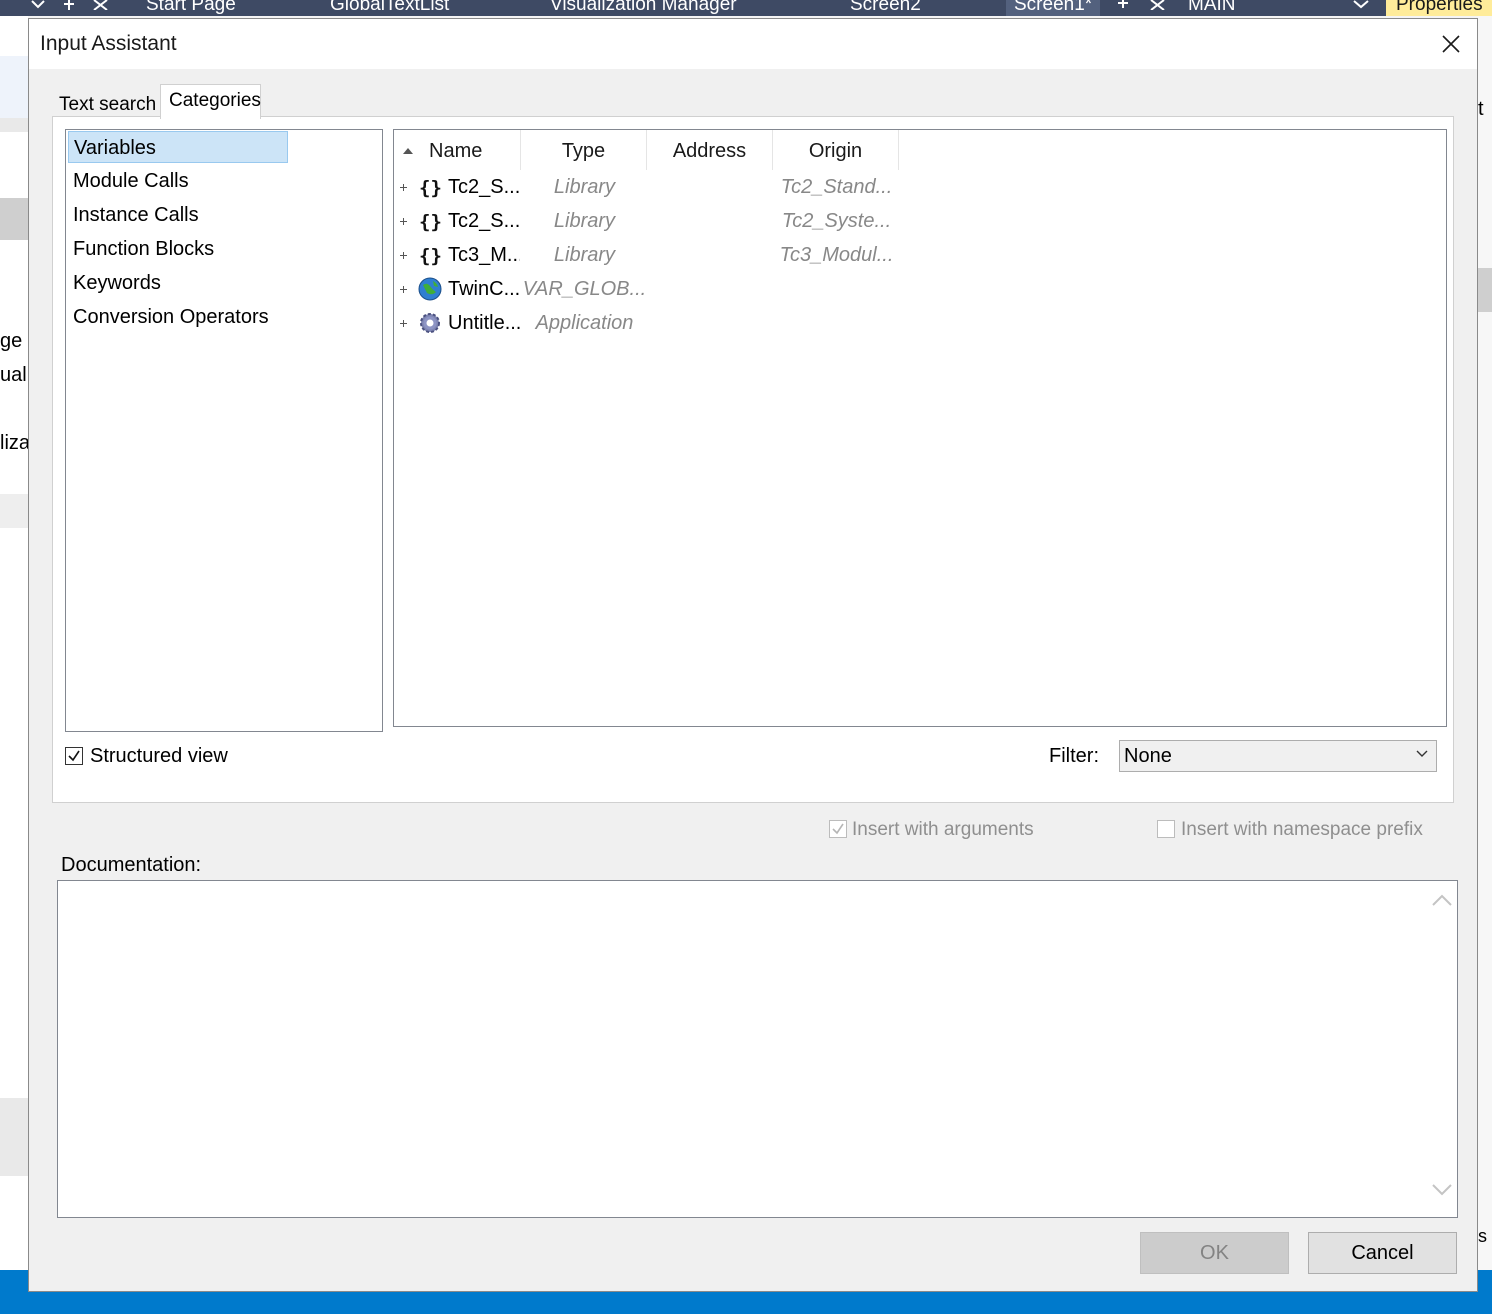 This screenshot has height=1314, width=1492. What do you see at coordinates (191, 8) in the screenshot?
I see `ide-tab-start-page: Start Page` at bounding box center [191, 8].